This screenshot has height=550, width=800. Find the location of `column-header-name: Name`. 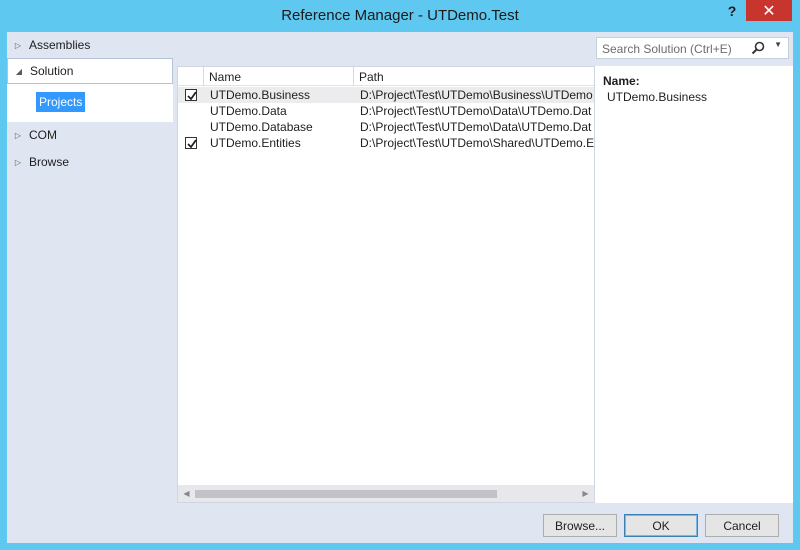

column-header-name: Name is located at coordinates (222, 76).